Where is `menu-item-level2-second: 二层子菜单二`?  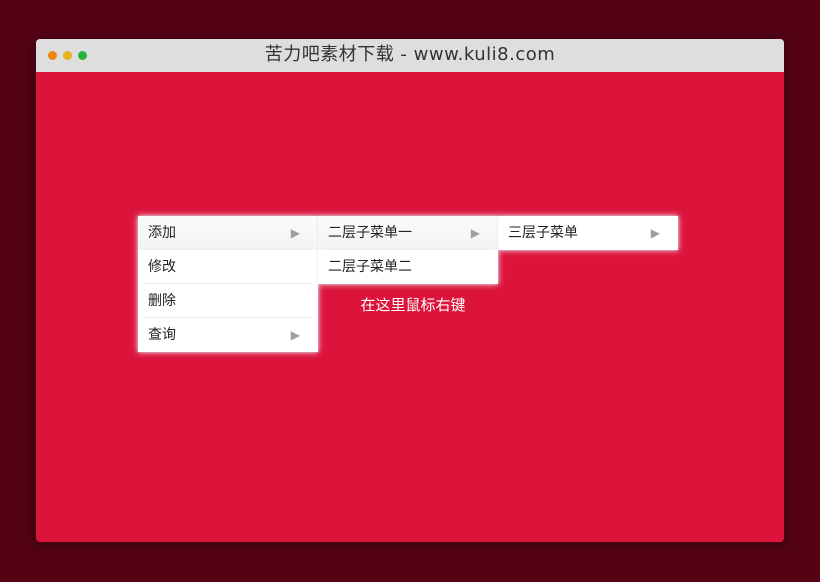
menu-item-level2-second: 二层子菜单二 is located at coordinates (408, 267).